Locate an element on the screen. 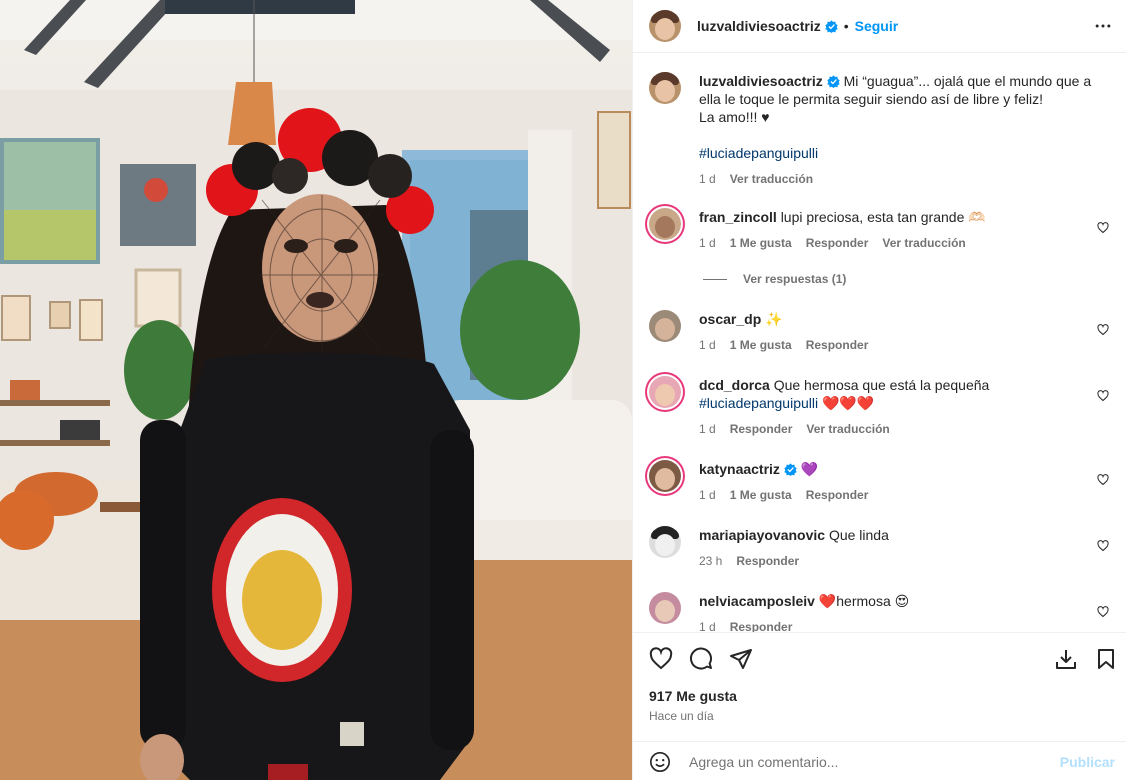 Image resolution: width=1126 pixels, height=780 pixels. heart-icon is located at coordinates (661, 659).